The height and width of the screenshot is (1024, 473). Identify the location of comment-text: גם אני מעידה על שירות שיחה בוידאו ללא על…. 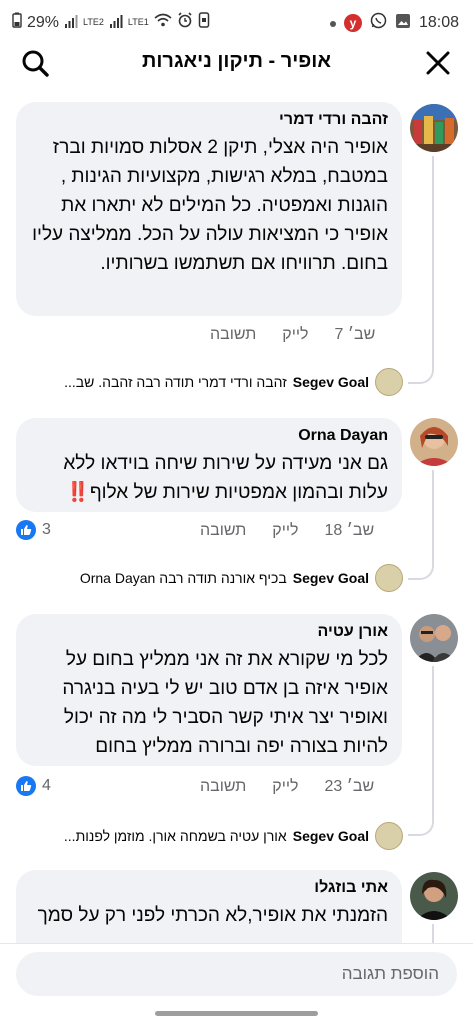
(225, 478).